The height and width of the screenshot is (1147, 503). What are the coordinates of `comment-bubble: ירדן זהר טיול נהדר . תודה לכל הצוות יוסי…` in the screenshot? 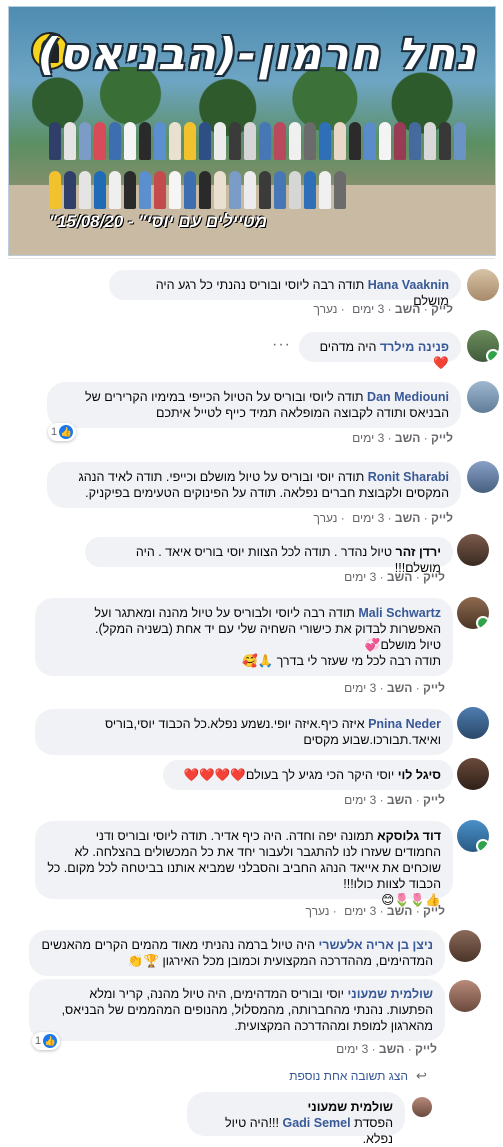 It's located at (269, 556).